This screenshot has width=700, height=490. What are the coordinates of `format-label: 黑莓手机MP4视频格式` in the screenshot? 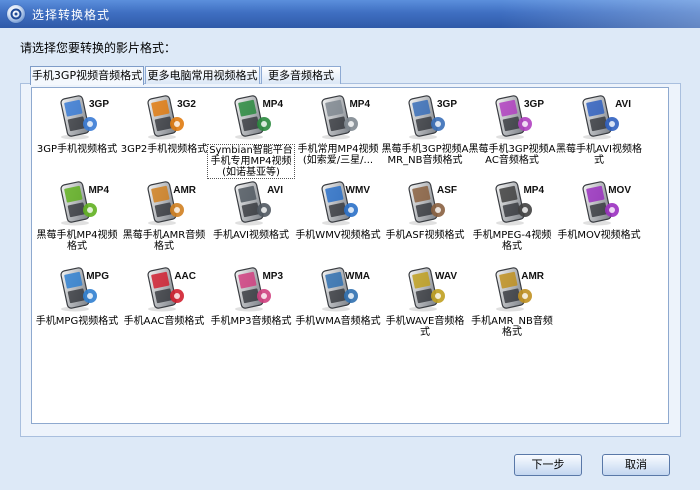 It's located at (77, 241).